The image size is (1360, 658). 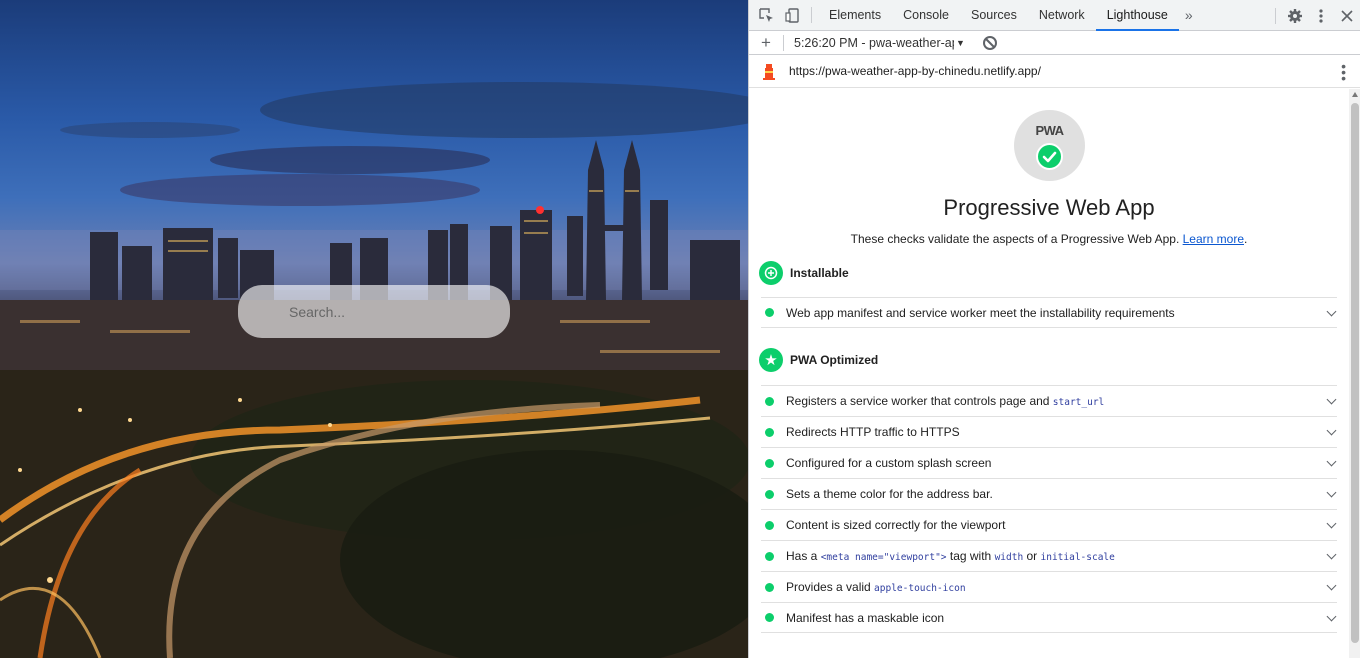 I want to click on audit-title: Configured for a custom splash screen, so click(x=888, y=463).